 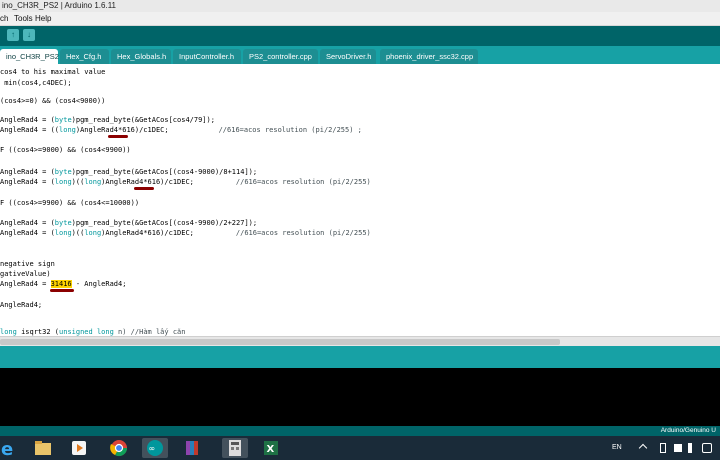 What do you see at coordinates (79, 448) in the screenshot?
I see `media-player-icon` at bounding box center [79, 448].